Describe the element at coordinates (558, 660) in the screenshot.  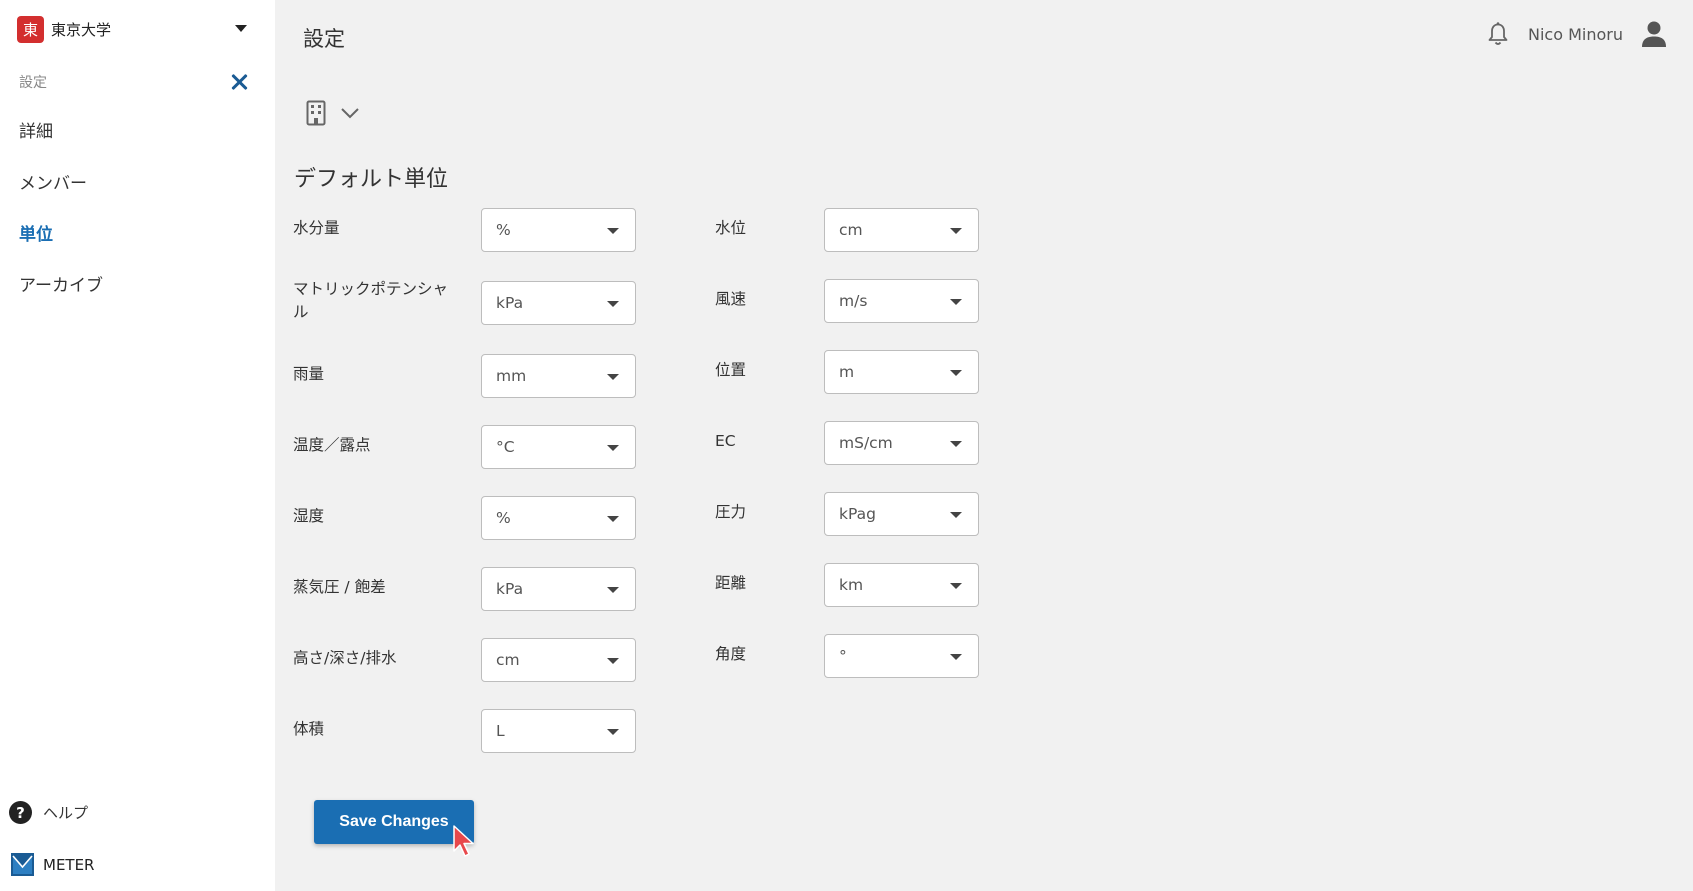
I see `select-height-depth: cm` at that location.